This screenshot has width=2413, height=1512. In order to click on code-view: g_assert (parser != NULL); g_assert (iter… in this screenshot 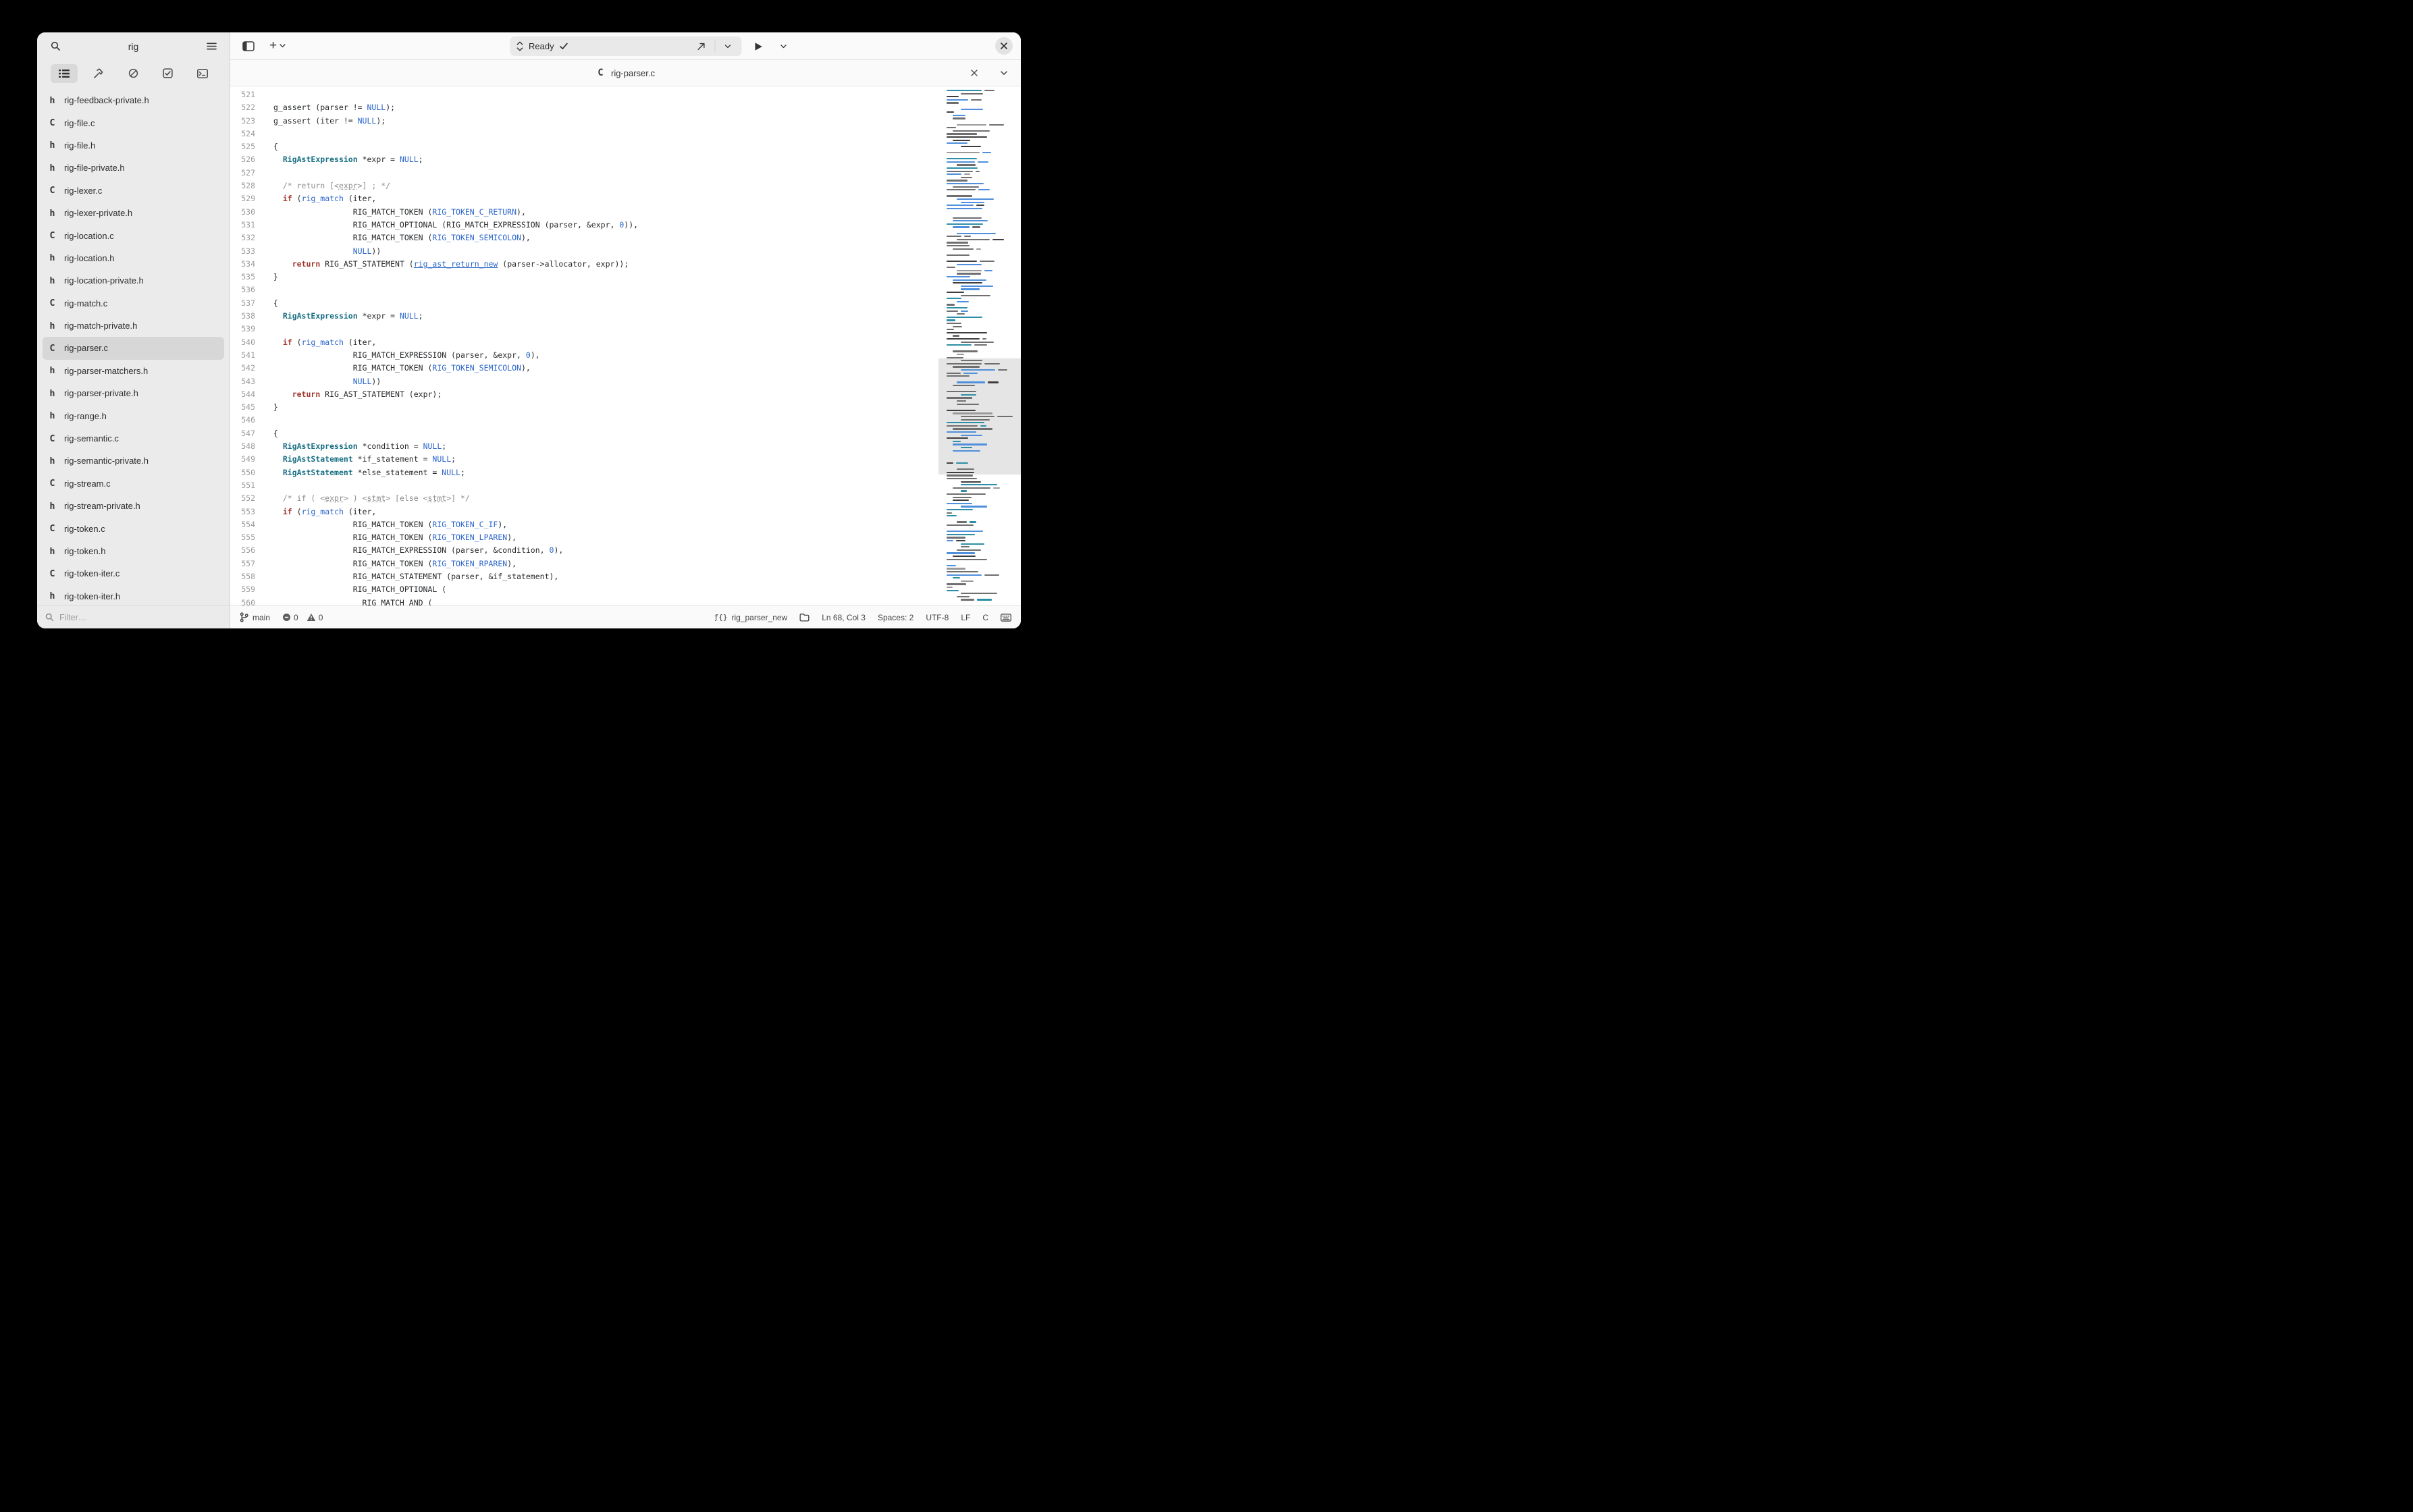, I will do `click(600, 345)`.